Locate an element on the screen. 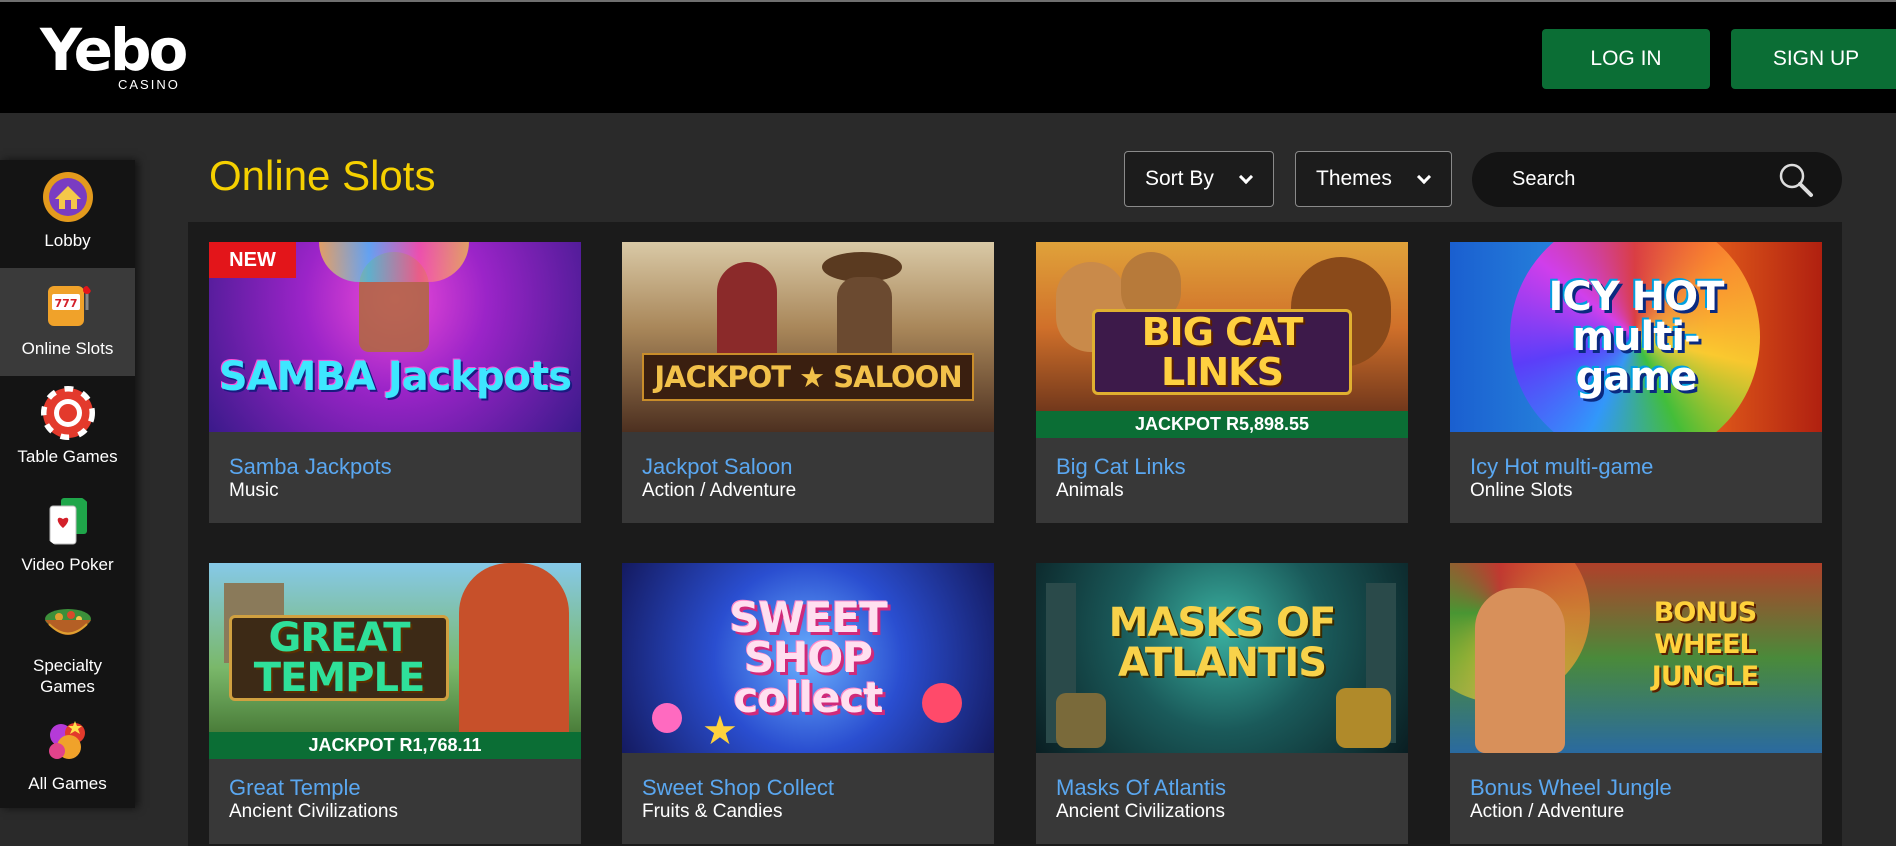  sidebar-label: All Games is located at coordinates (67, 783).